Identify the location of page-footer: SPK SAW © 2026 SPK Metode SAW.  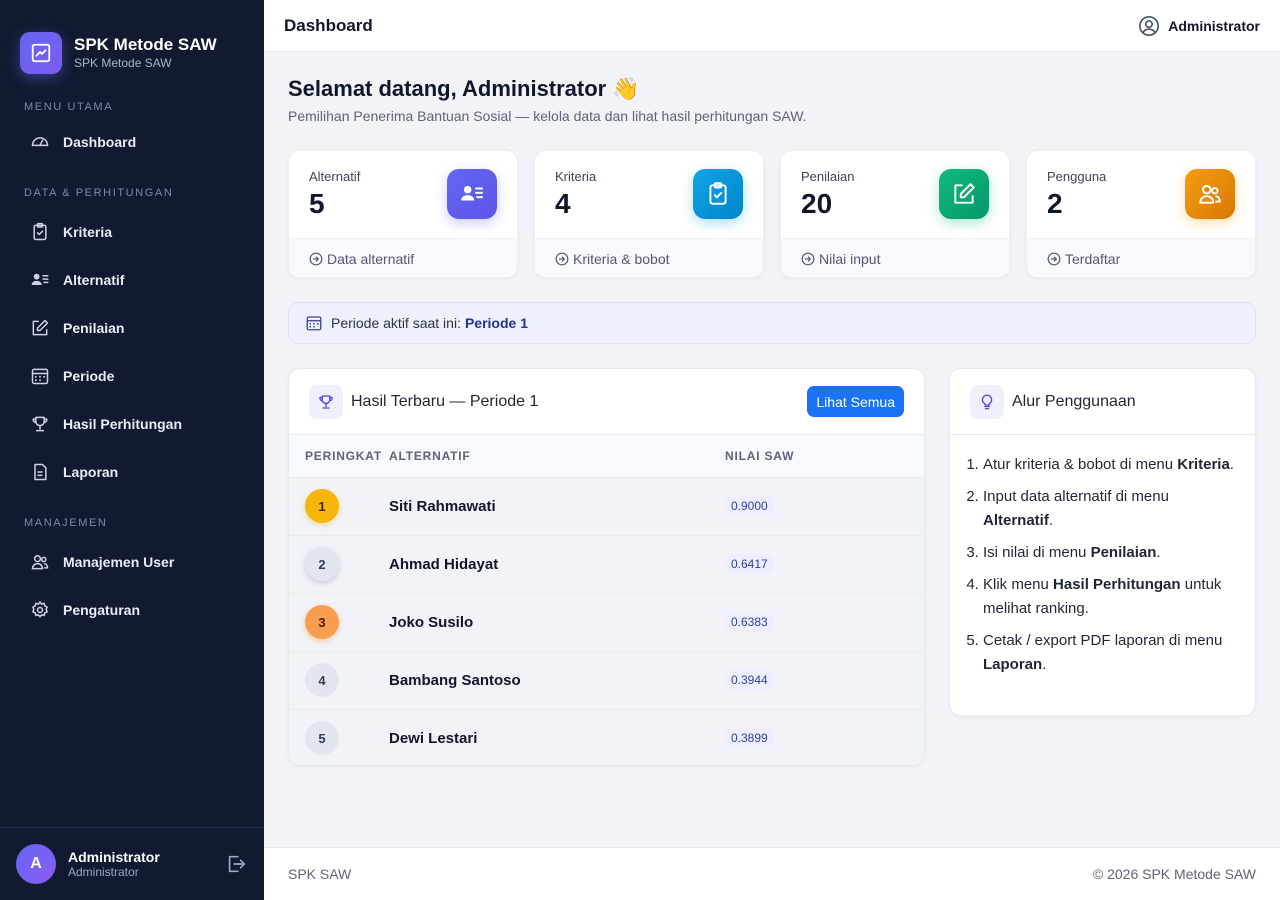
(772, 873).